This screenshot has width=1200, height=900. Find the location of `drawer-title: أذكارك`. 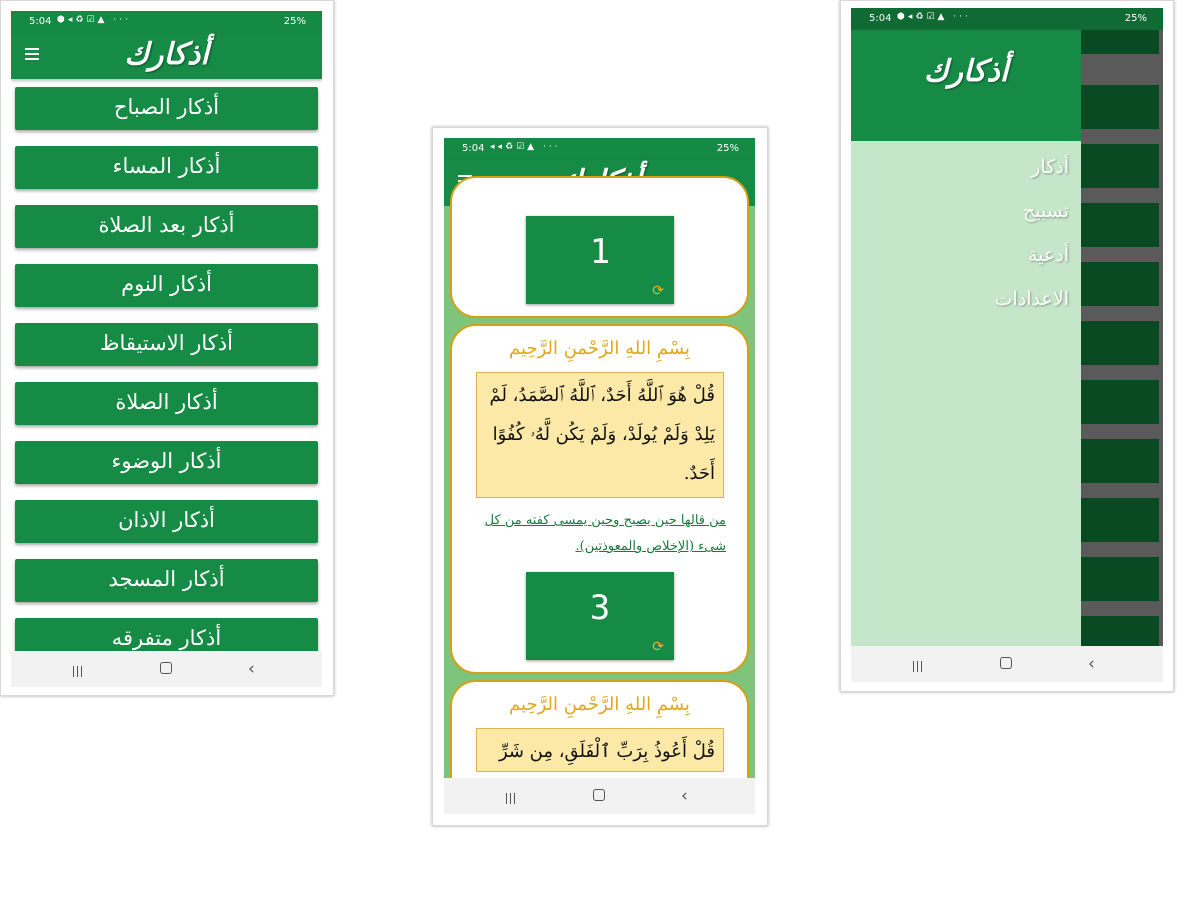

drawer-title: أذكارك is located at coordinates (966, 71).